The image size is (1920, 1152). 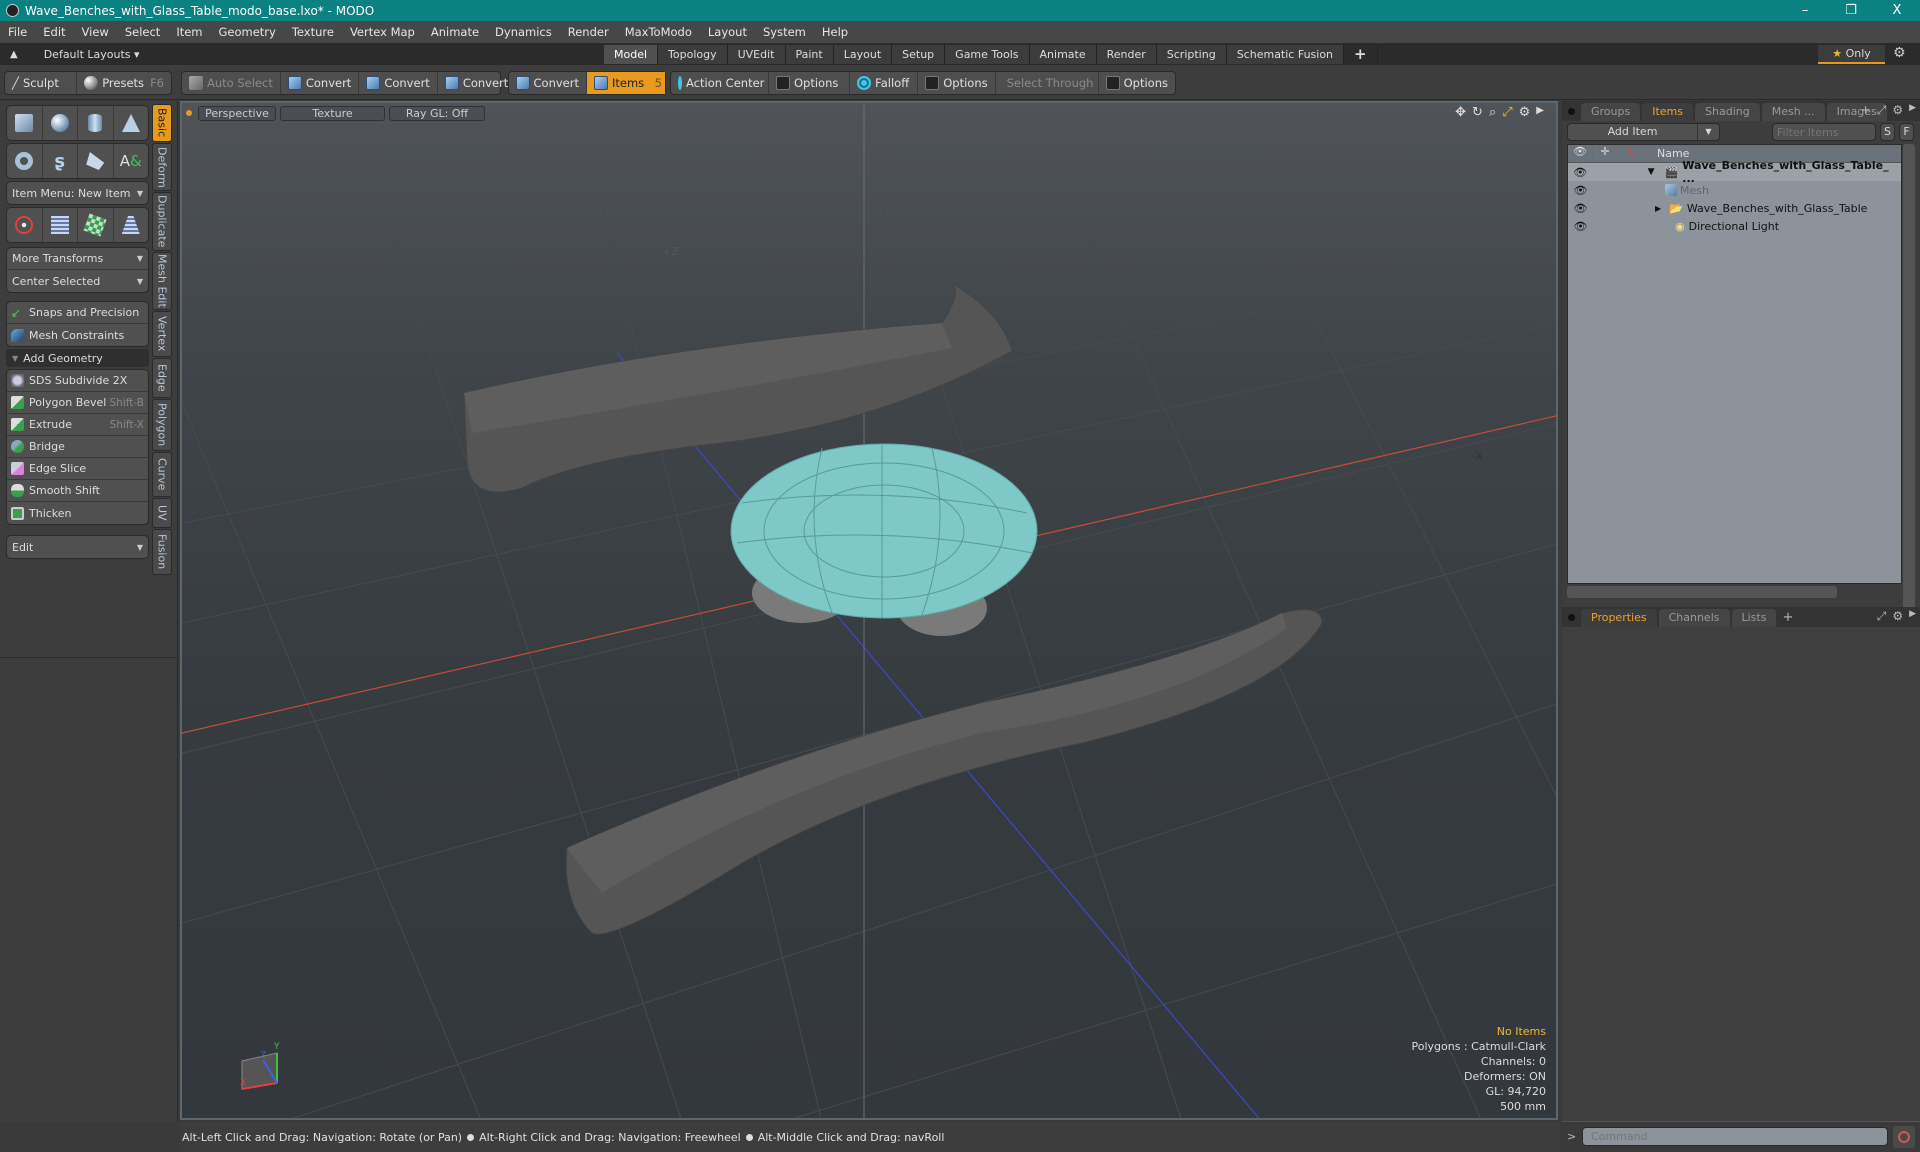 What do you see at coordinates (1735, 1136) in the screenshot?
I see `command-input` at bounding box center [1735, 1136].